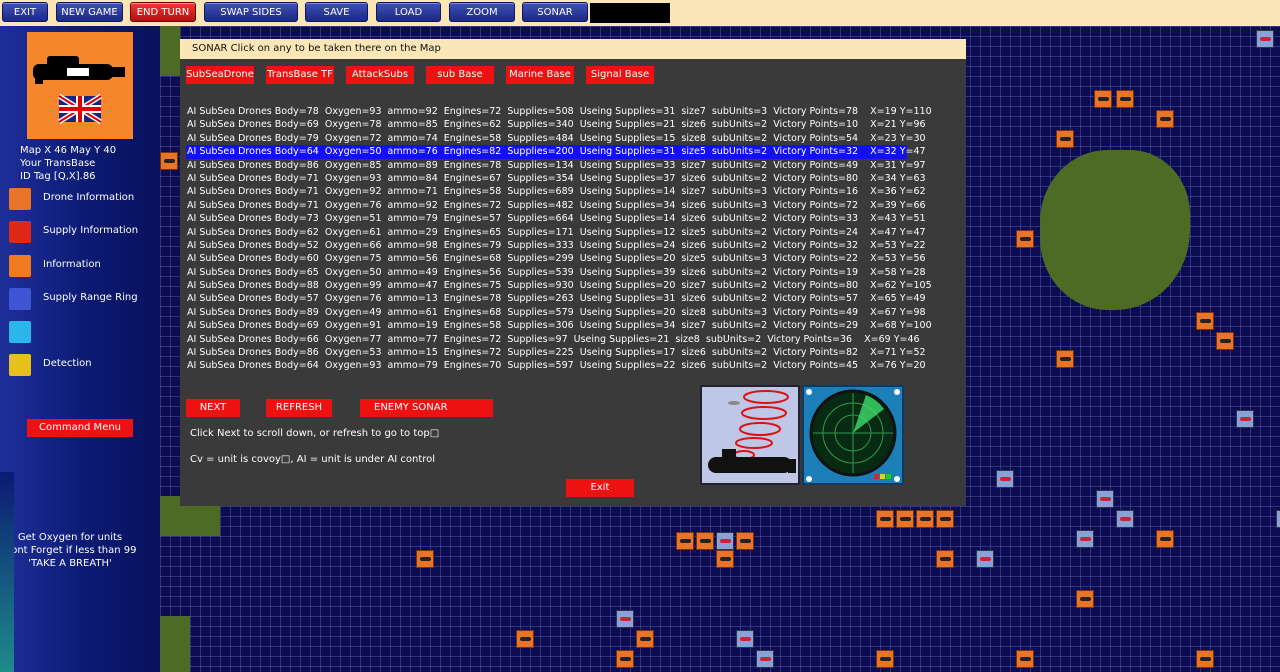  What do you see at coordinates (408, 12) in the screenshot?
I see `load-button: LOAD` at bounding box center [408, 12].